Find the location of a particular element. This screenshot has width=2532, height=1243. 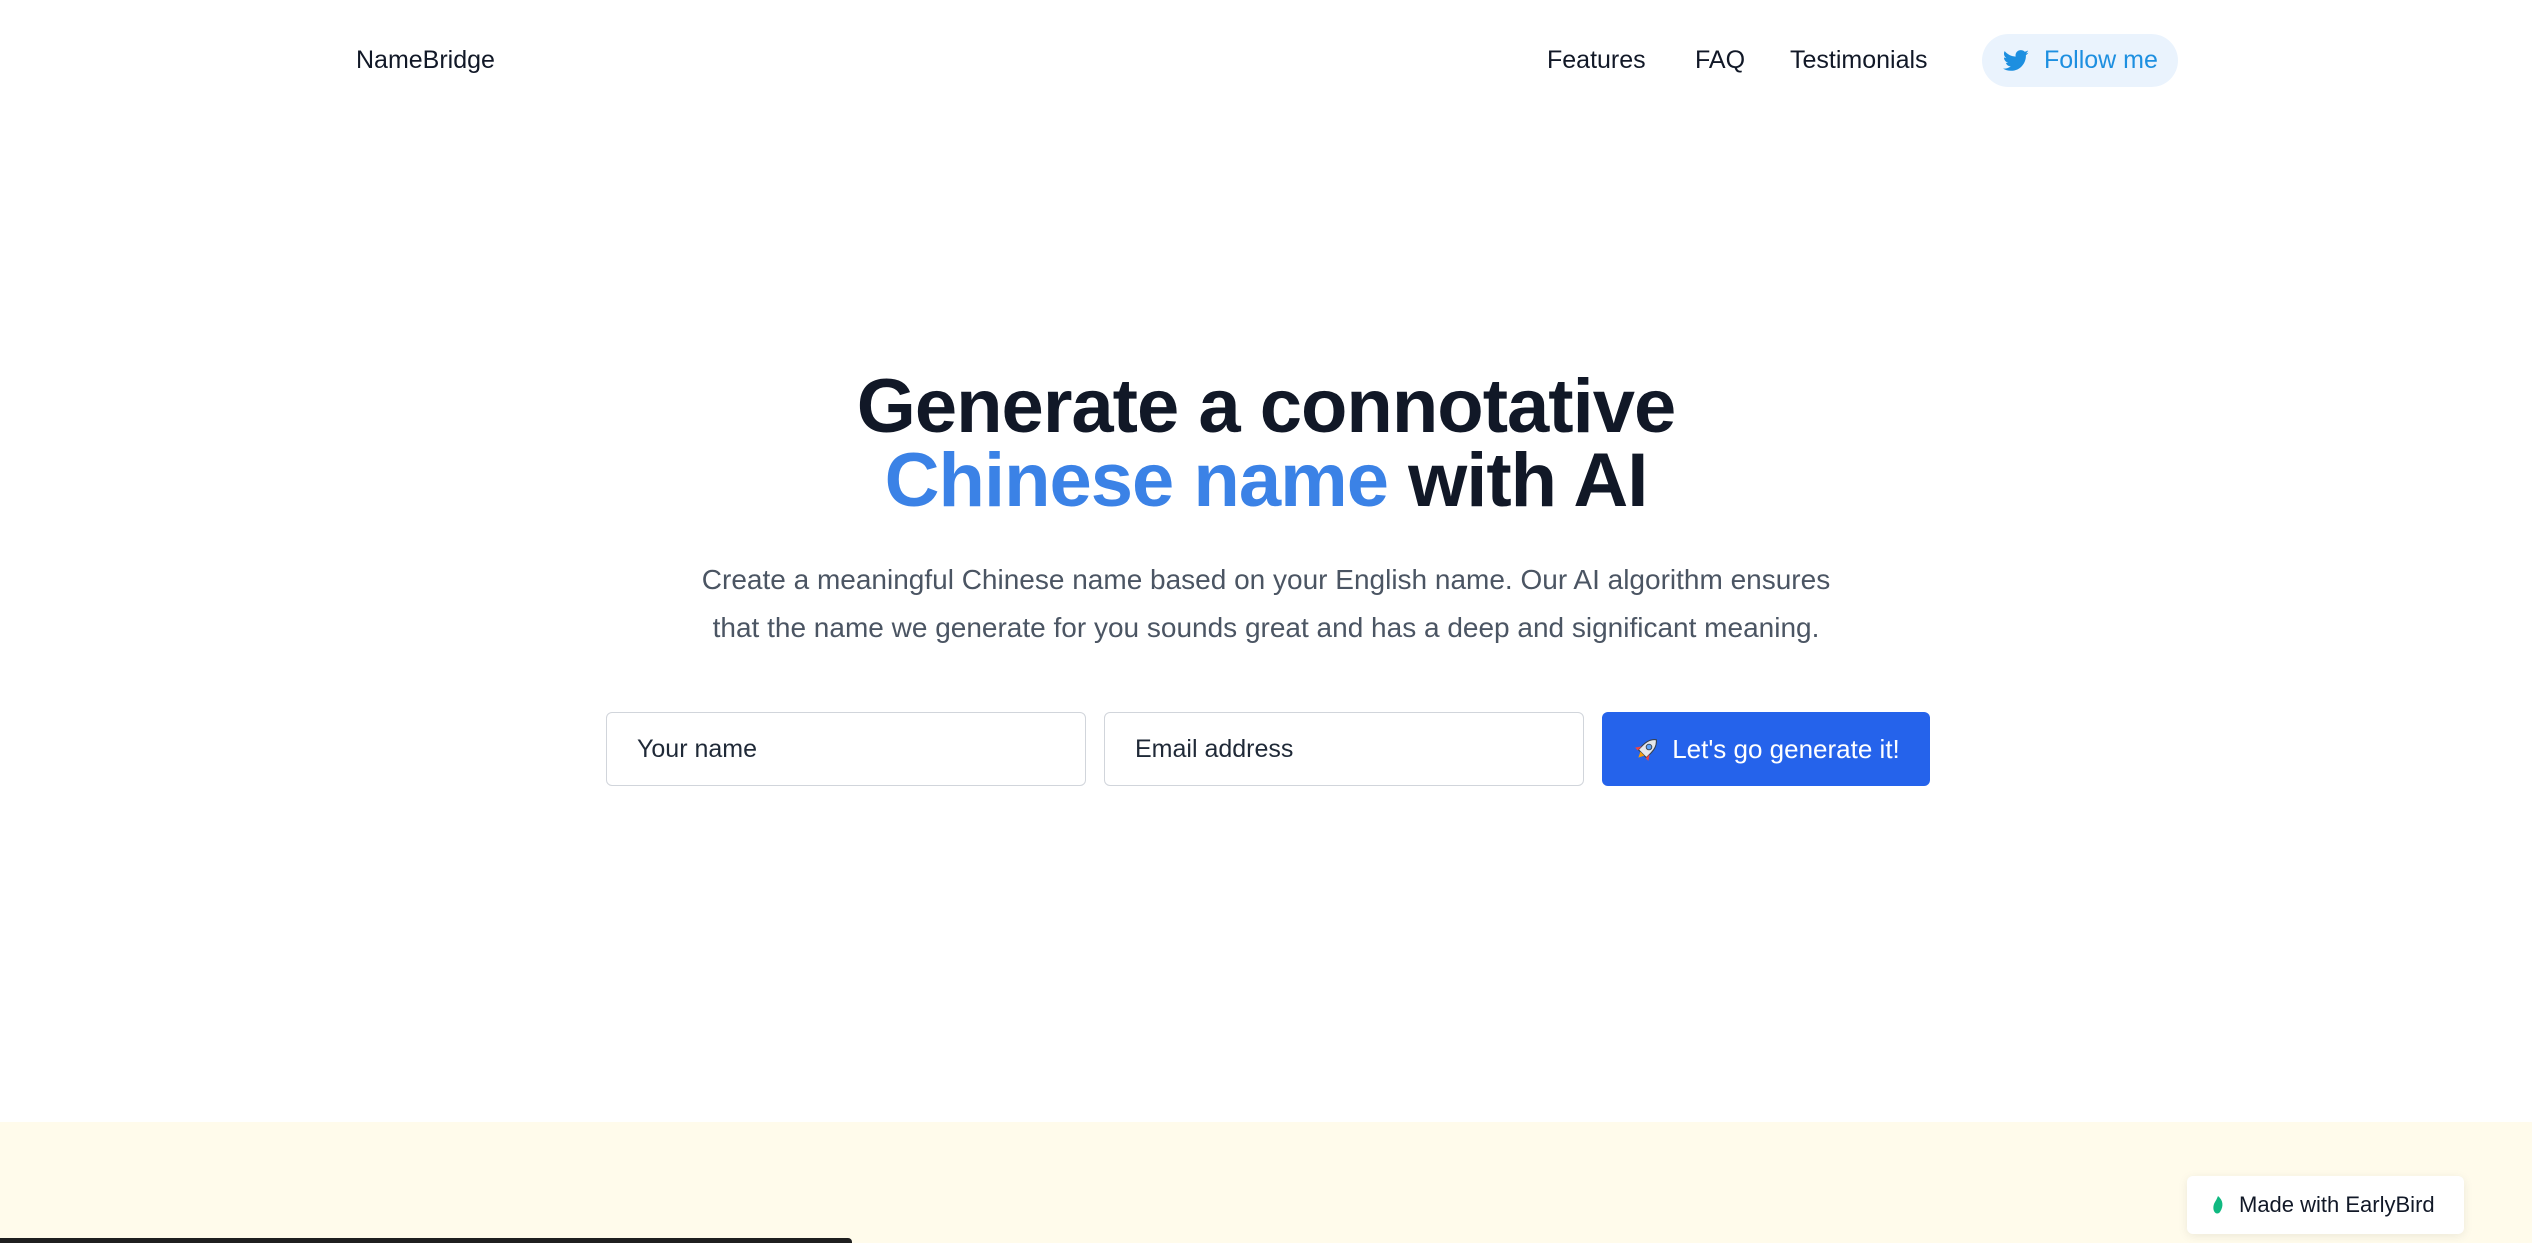

twitter-icon is located at coordinates (2016, 61).